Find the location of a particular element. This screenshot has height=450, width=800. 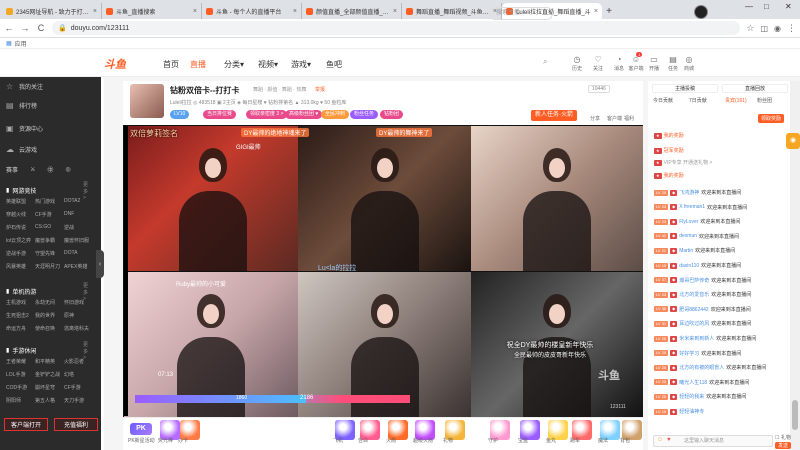

game-link: 主机游戏 is located at coordinates (20, 302).